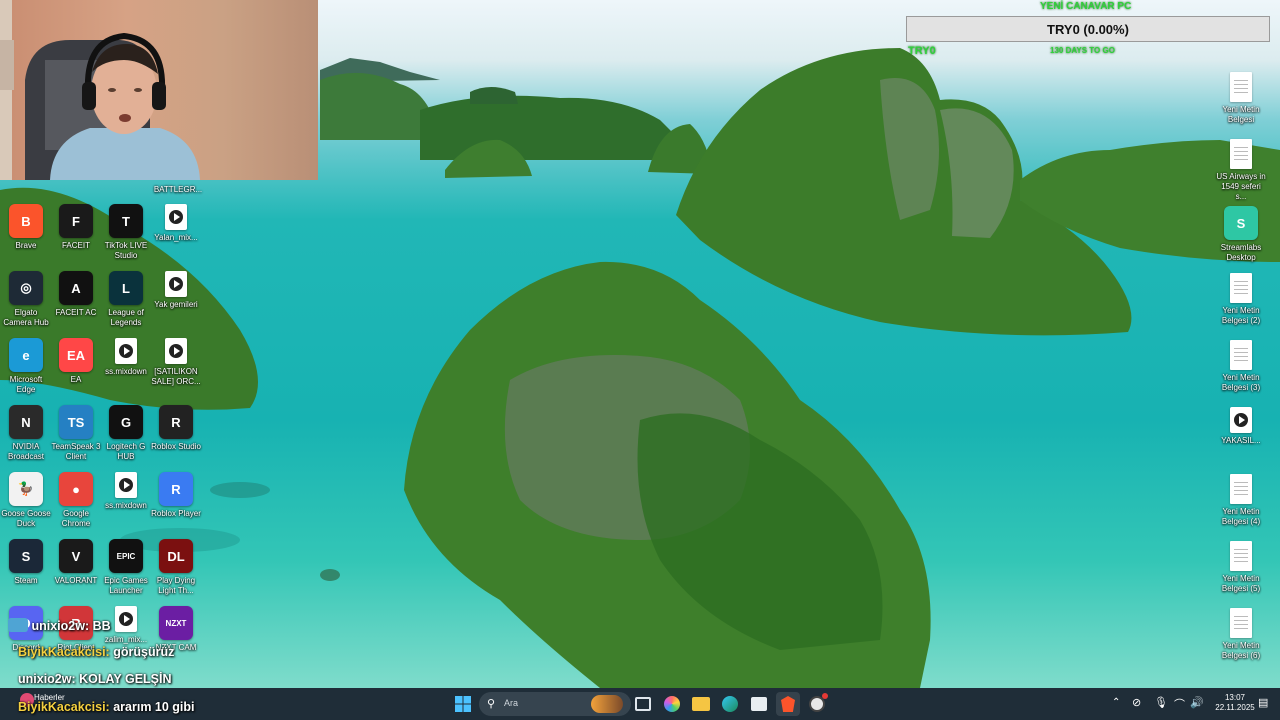 The image size is (1280, 720). I want to click on desktop-icon-streamlabs-desktop: S Streamlabs Desktop, so click(1241, 234).